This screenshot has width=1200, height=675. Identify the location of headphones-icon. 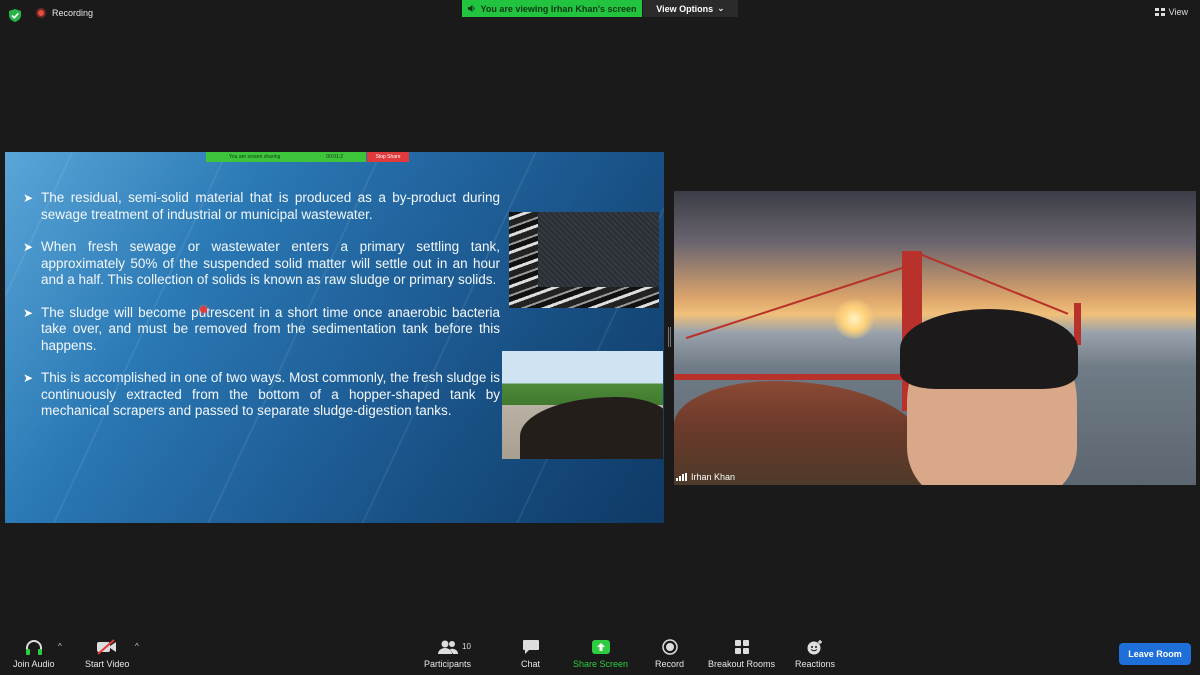
(34, 647).